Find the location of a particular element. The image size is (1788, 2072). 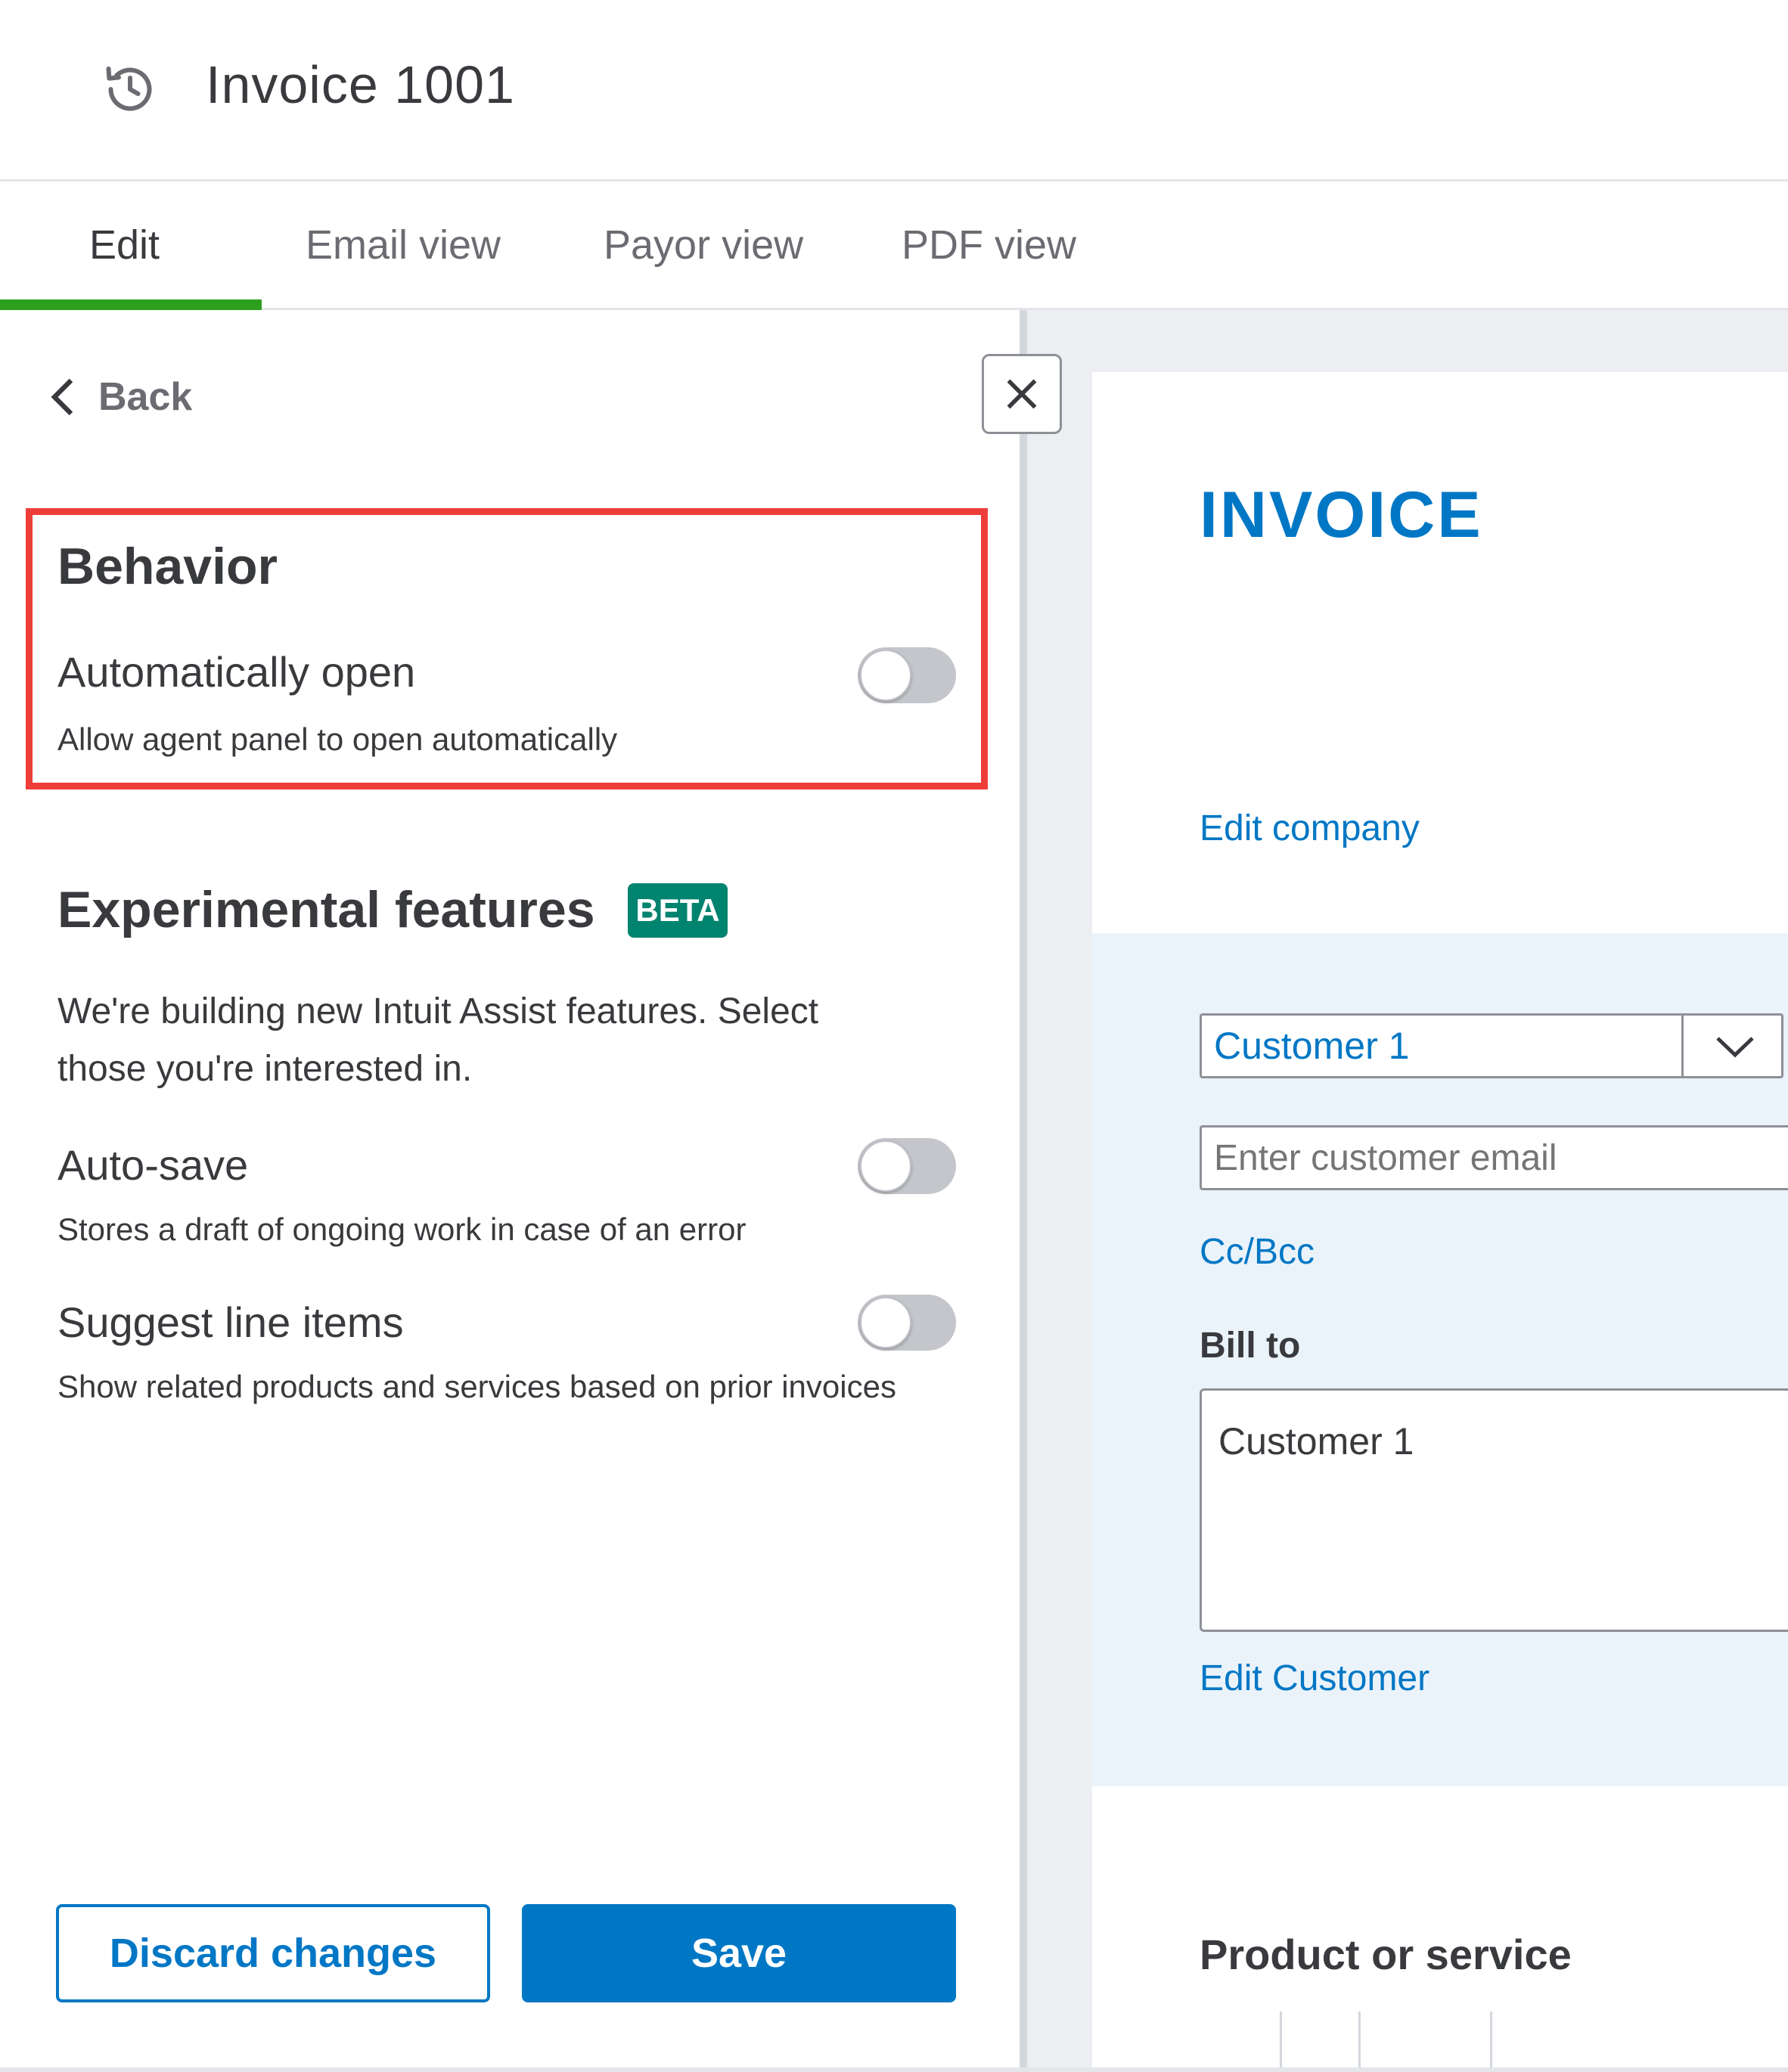

product-service-heading: Product or service is located at coordinates (1386, 1954).